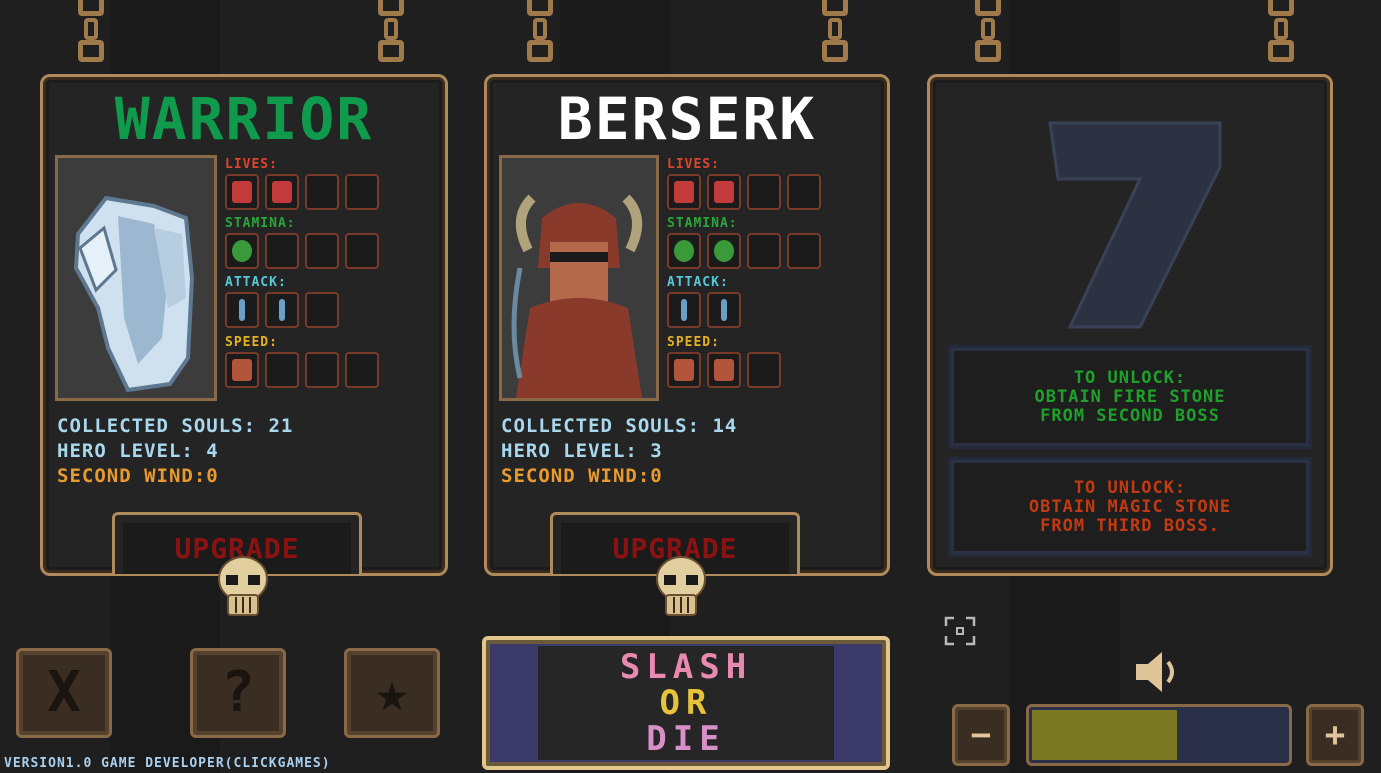 The image size is (1381, 773). What do you see at coordinates (687, 119) in the screenshot?
I see `hero-name: BERSERK` at bounding box center [687, 119].